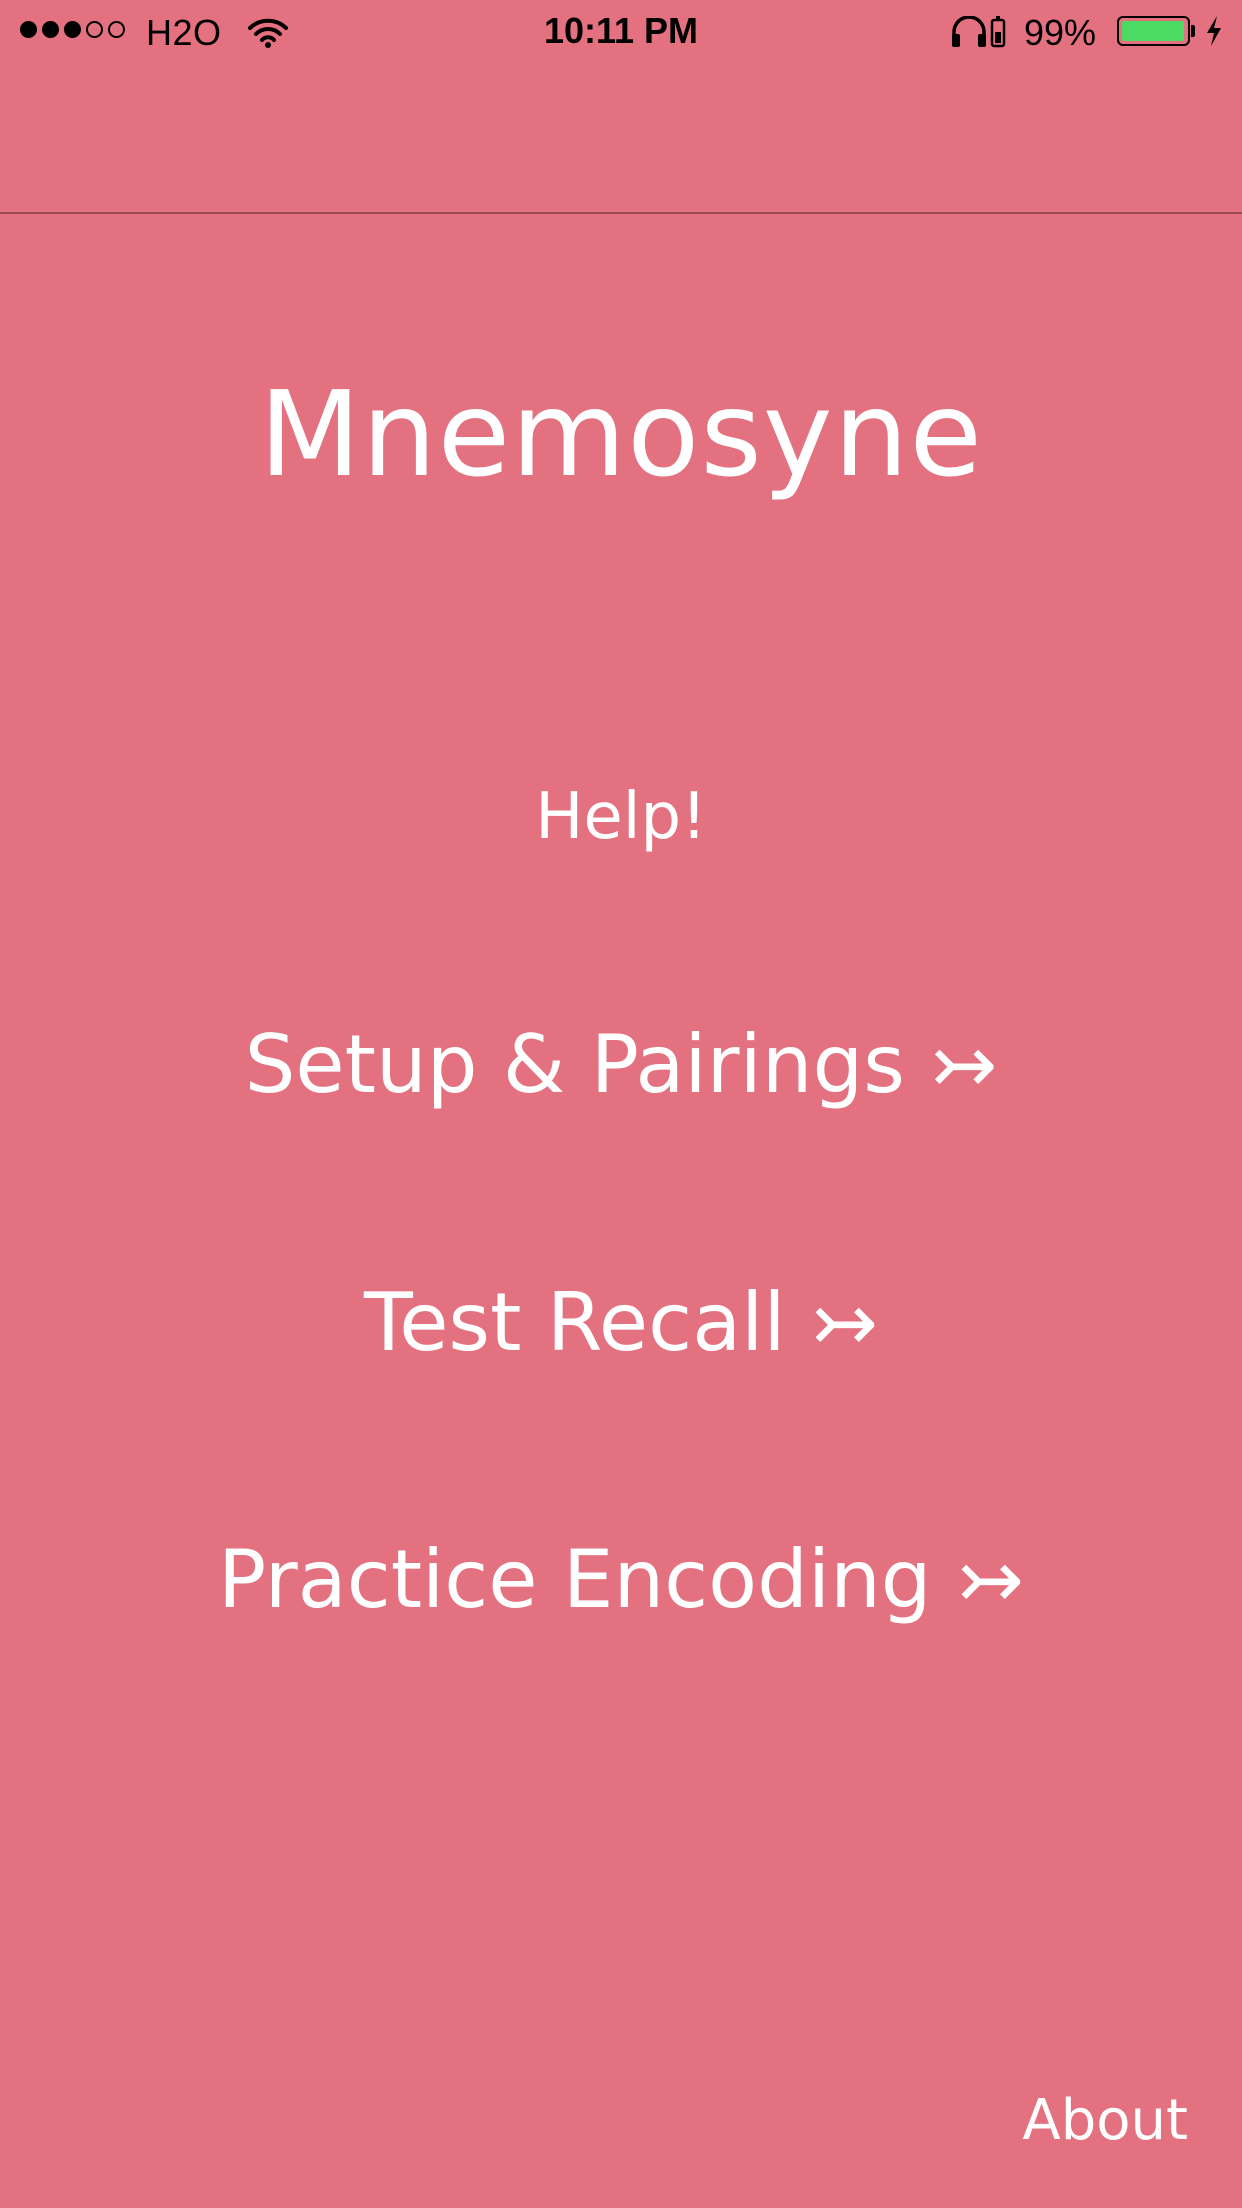 The image size is (1242, 2208). I want to click on test-recall-link: Test Recall ↣, so click(621, 1322).